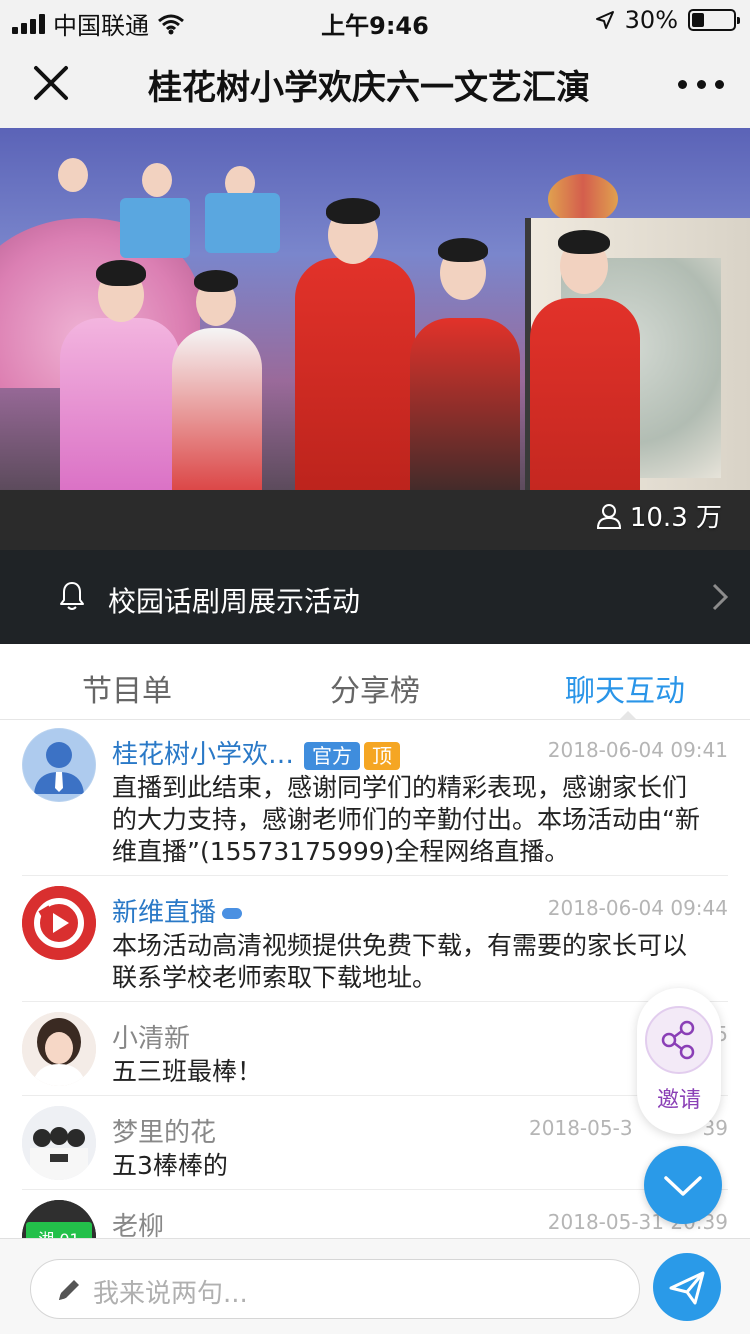 The width and height of the screenshot is (750, 1334). I want to click on status-bar: 中国联通 上午9:46 30%, so click(375, 20).